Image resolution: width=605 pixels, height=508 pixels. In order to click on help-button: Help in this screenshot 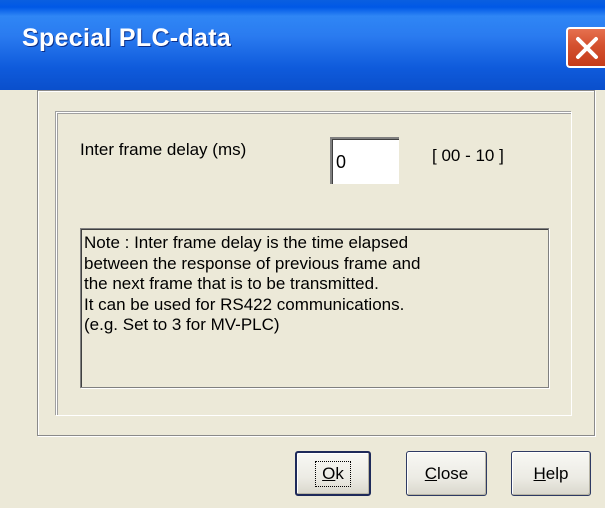, I will do `click(551, 473)`.